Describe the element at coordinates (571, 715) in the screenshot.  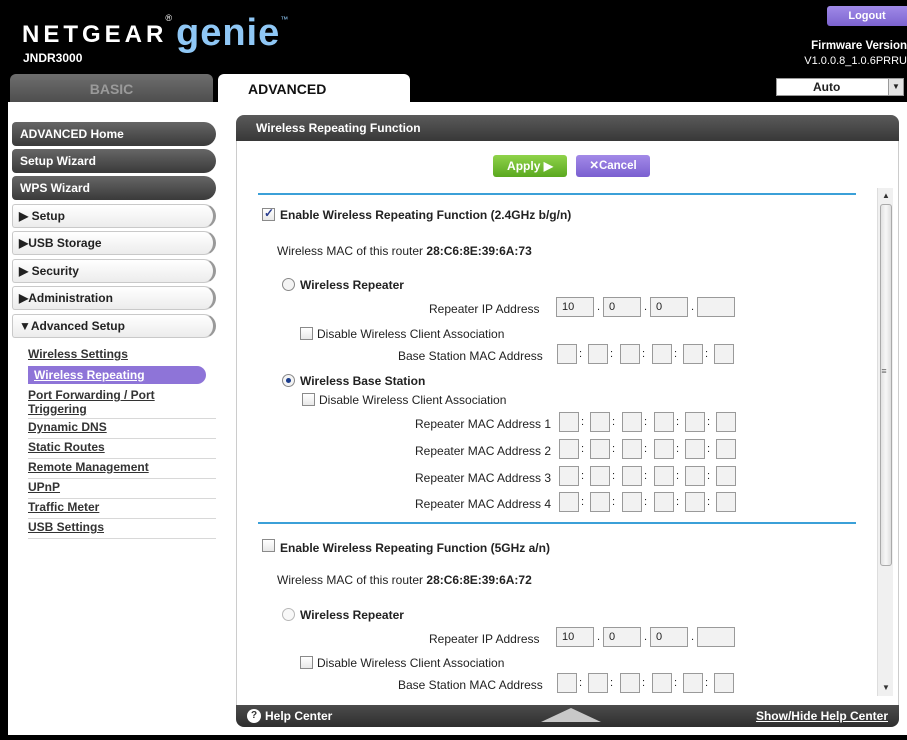
I see `expand-help-icon` at that location.